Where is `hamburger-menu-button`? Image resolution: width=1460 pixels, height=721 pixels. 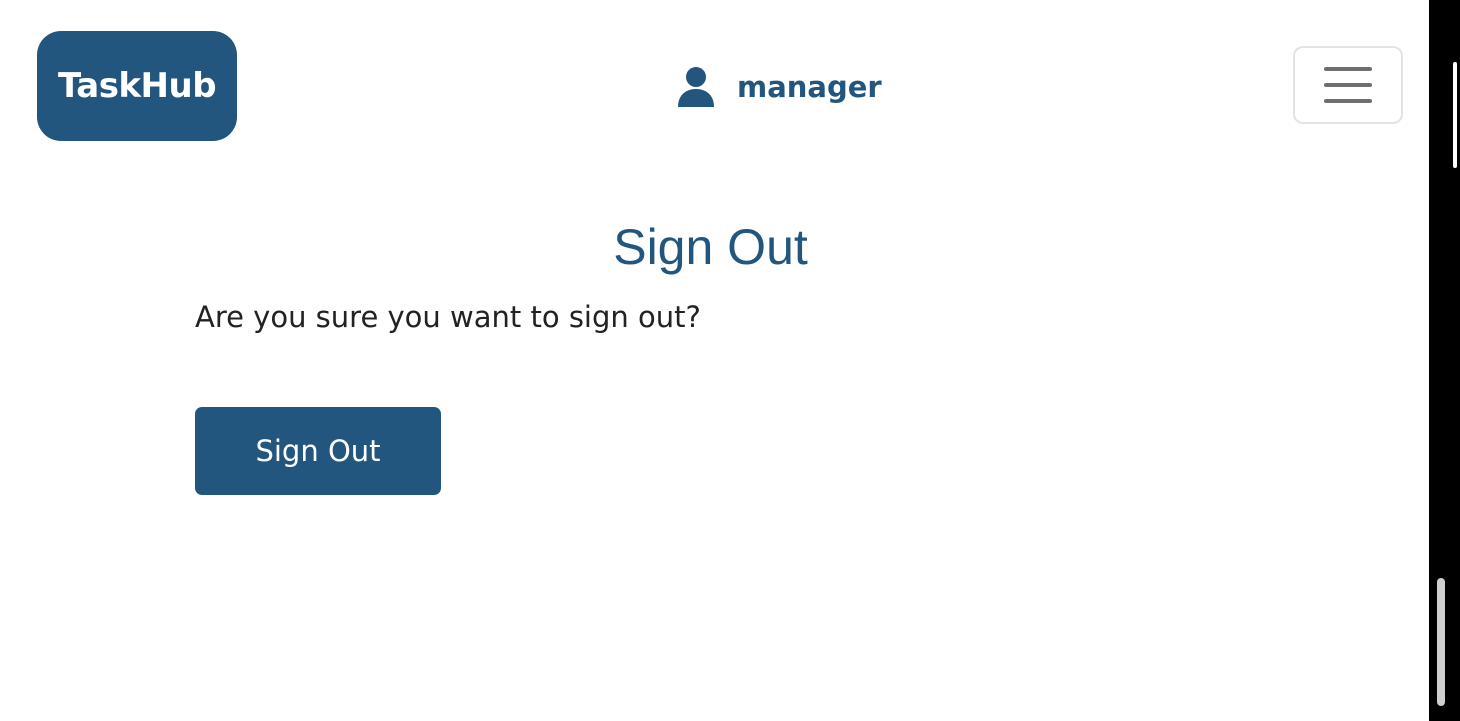
hamburger-menu-button is located at coordinates (1348, 85).